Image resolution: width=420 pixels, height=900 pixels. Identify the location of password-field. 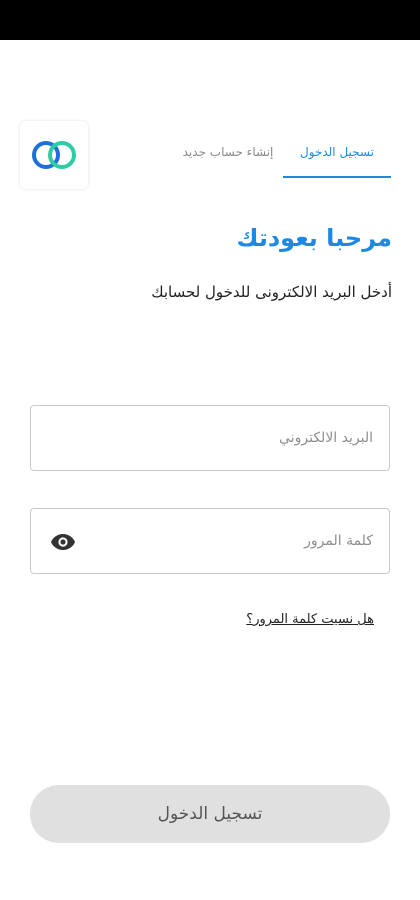
(210, 541).